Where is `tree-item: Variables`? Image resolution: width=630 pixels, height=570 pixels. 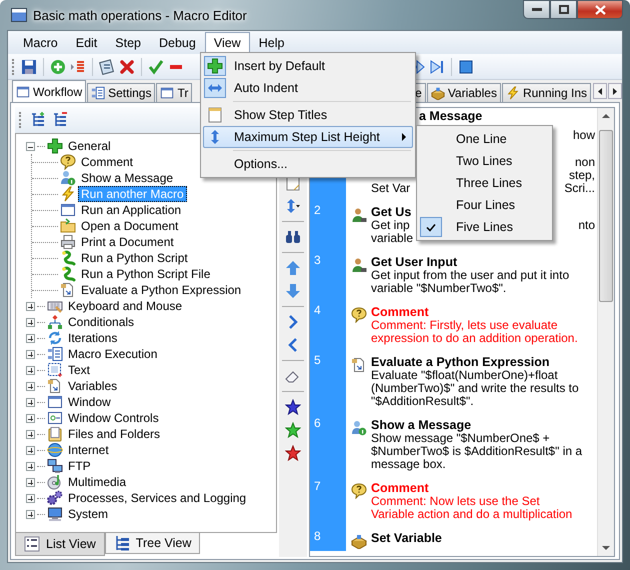 tree-item: Variables is located at coordinates (92, 386).